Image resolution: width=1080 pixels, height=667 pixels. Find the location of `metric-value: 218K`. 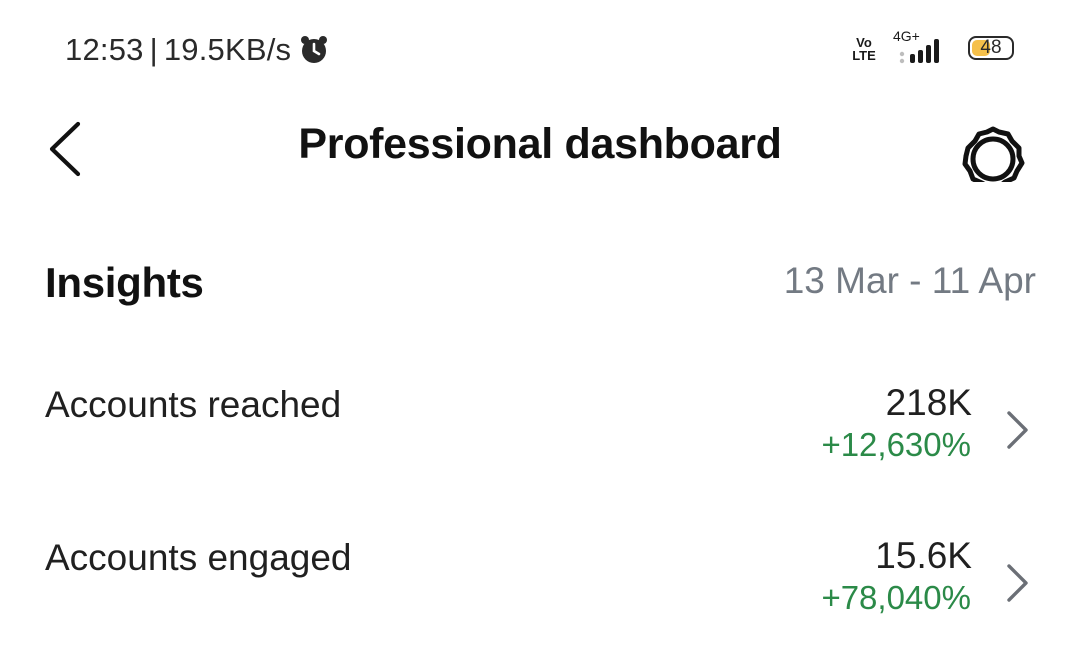

metric-value: 218K is located at coordinates (928, 402).